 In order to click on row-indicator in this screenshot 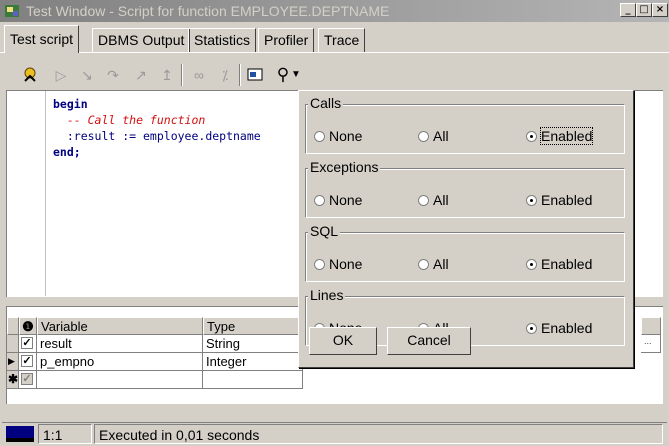, I will do `click(13, 344)`.